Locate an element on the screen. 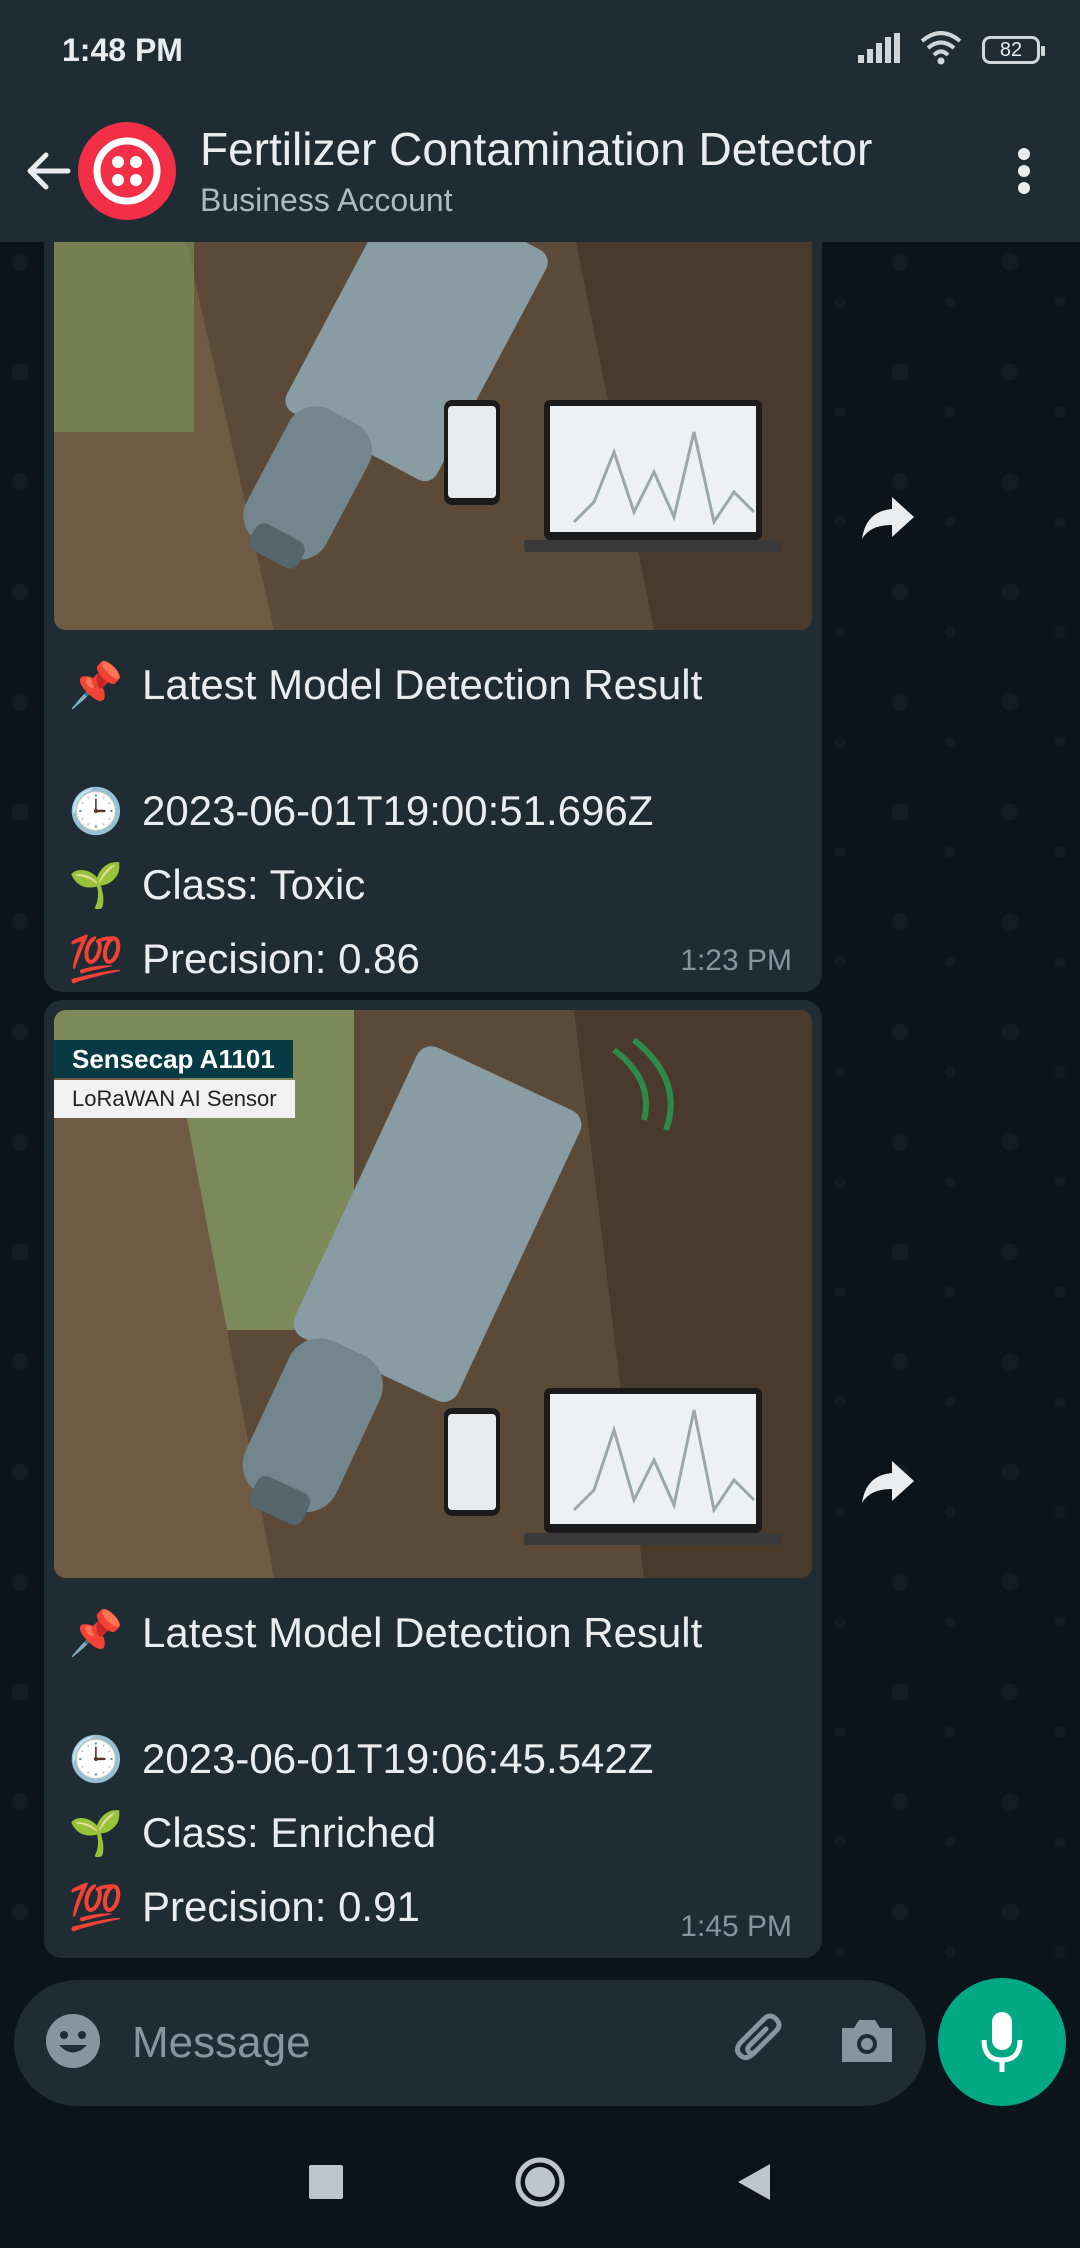 The height and width of the screenshot is (2248, 1080). back-arrow-icon is located at coordinates (48, 171).